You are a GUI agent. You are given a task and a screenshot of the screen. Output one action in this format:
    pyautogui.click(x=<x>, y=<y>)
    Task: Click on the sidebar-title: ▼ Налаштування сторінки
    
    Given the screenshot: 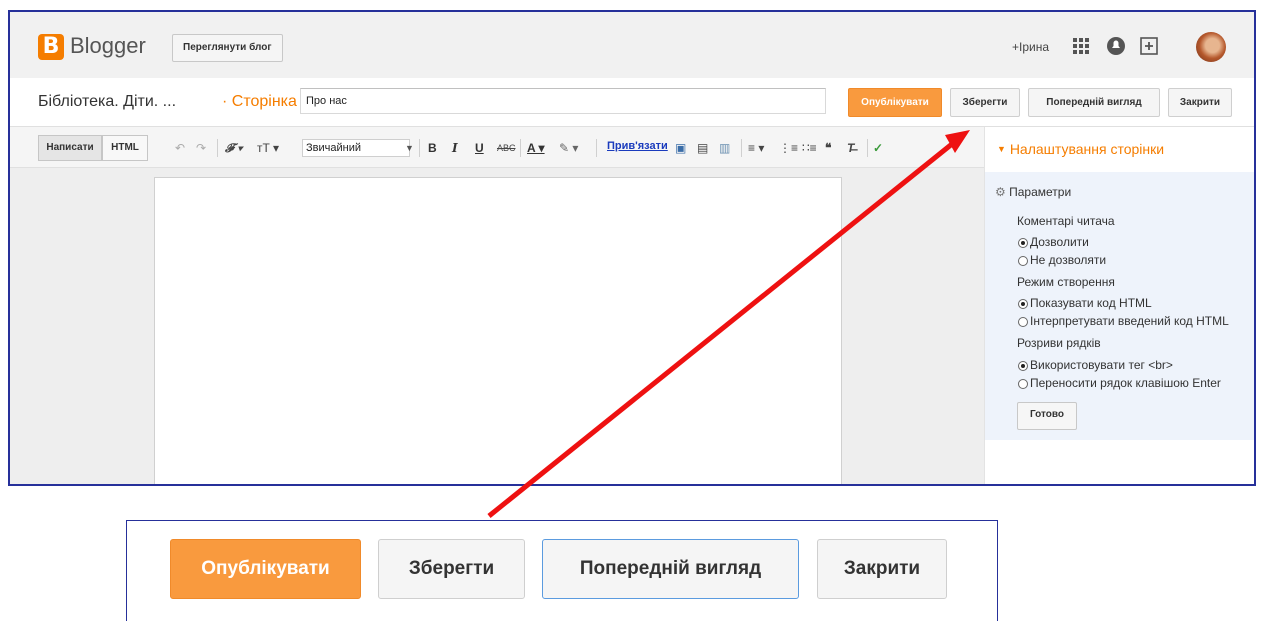 What is the action you would take?
    pyautogui.click(x=1080, y=149)
    